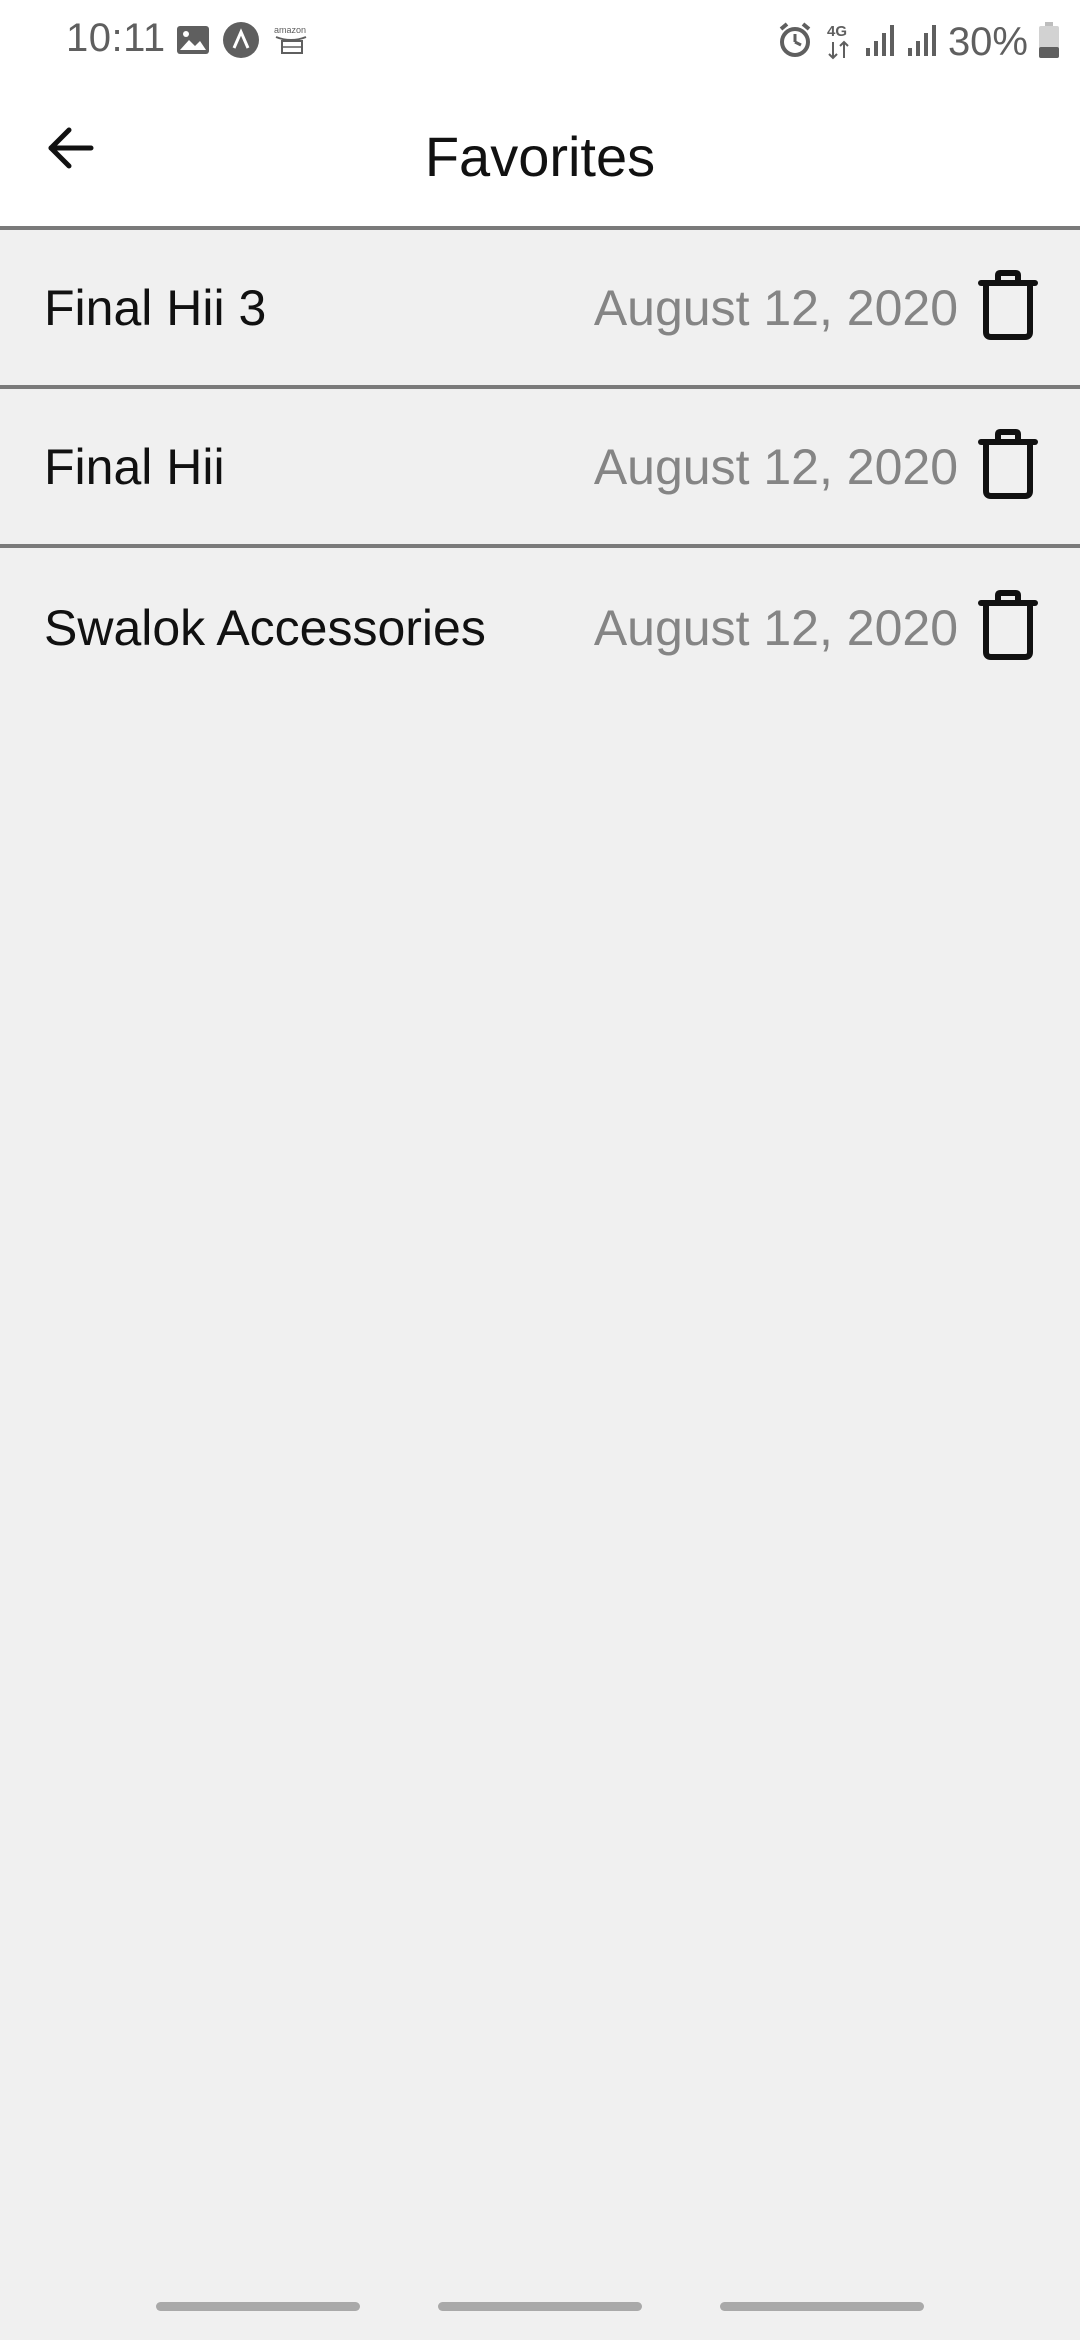 This screenshot has height=2340, width=1080. Describe the element at coordinates (795, 42) in the screenshot. I see `alarm-icon` at that location.